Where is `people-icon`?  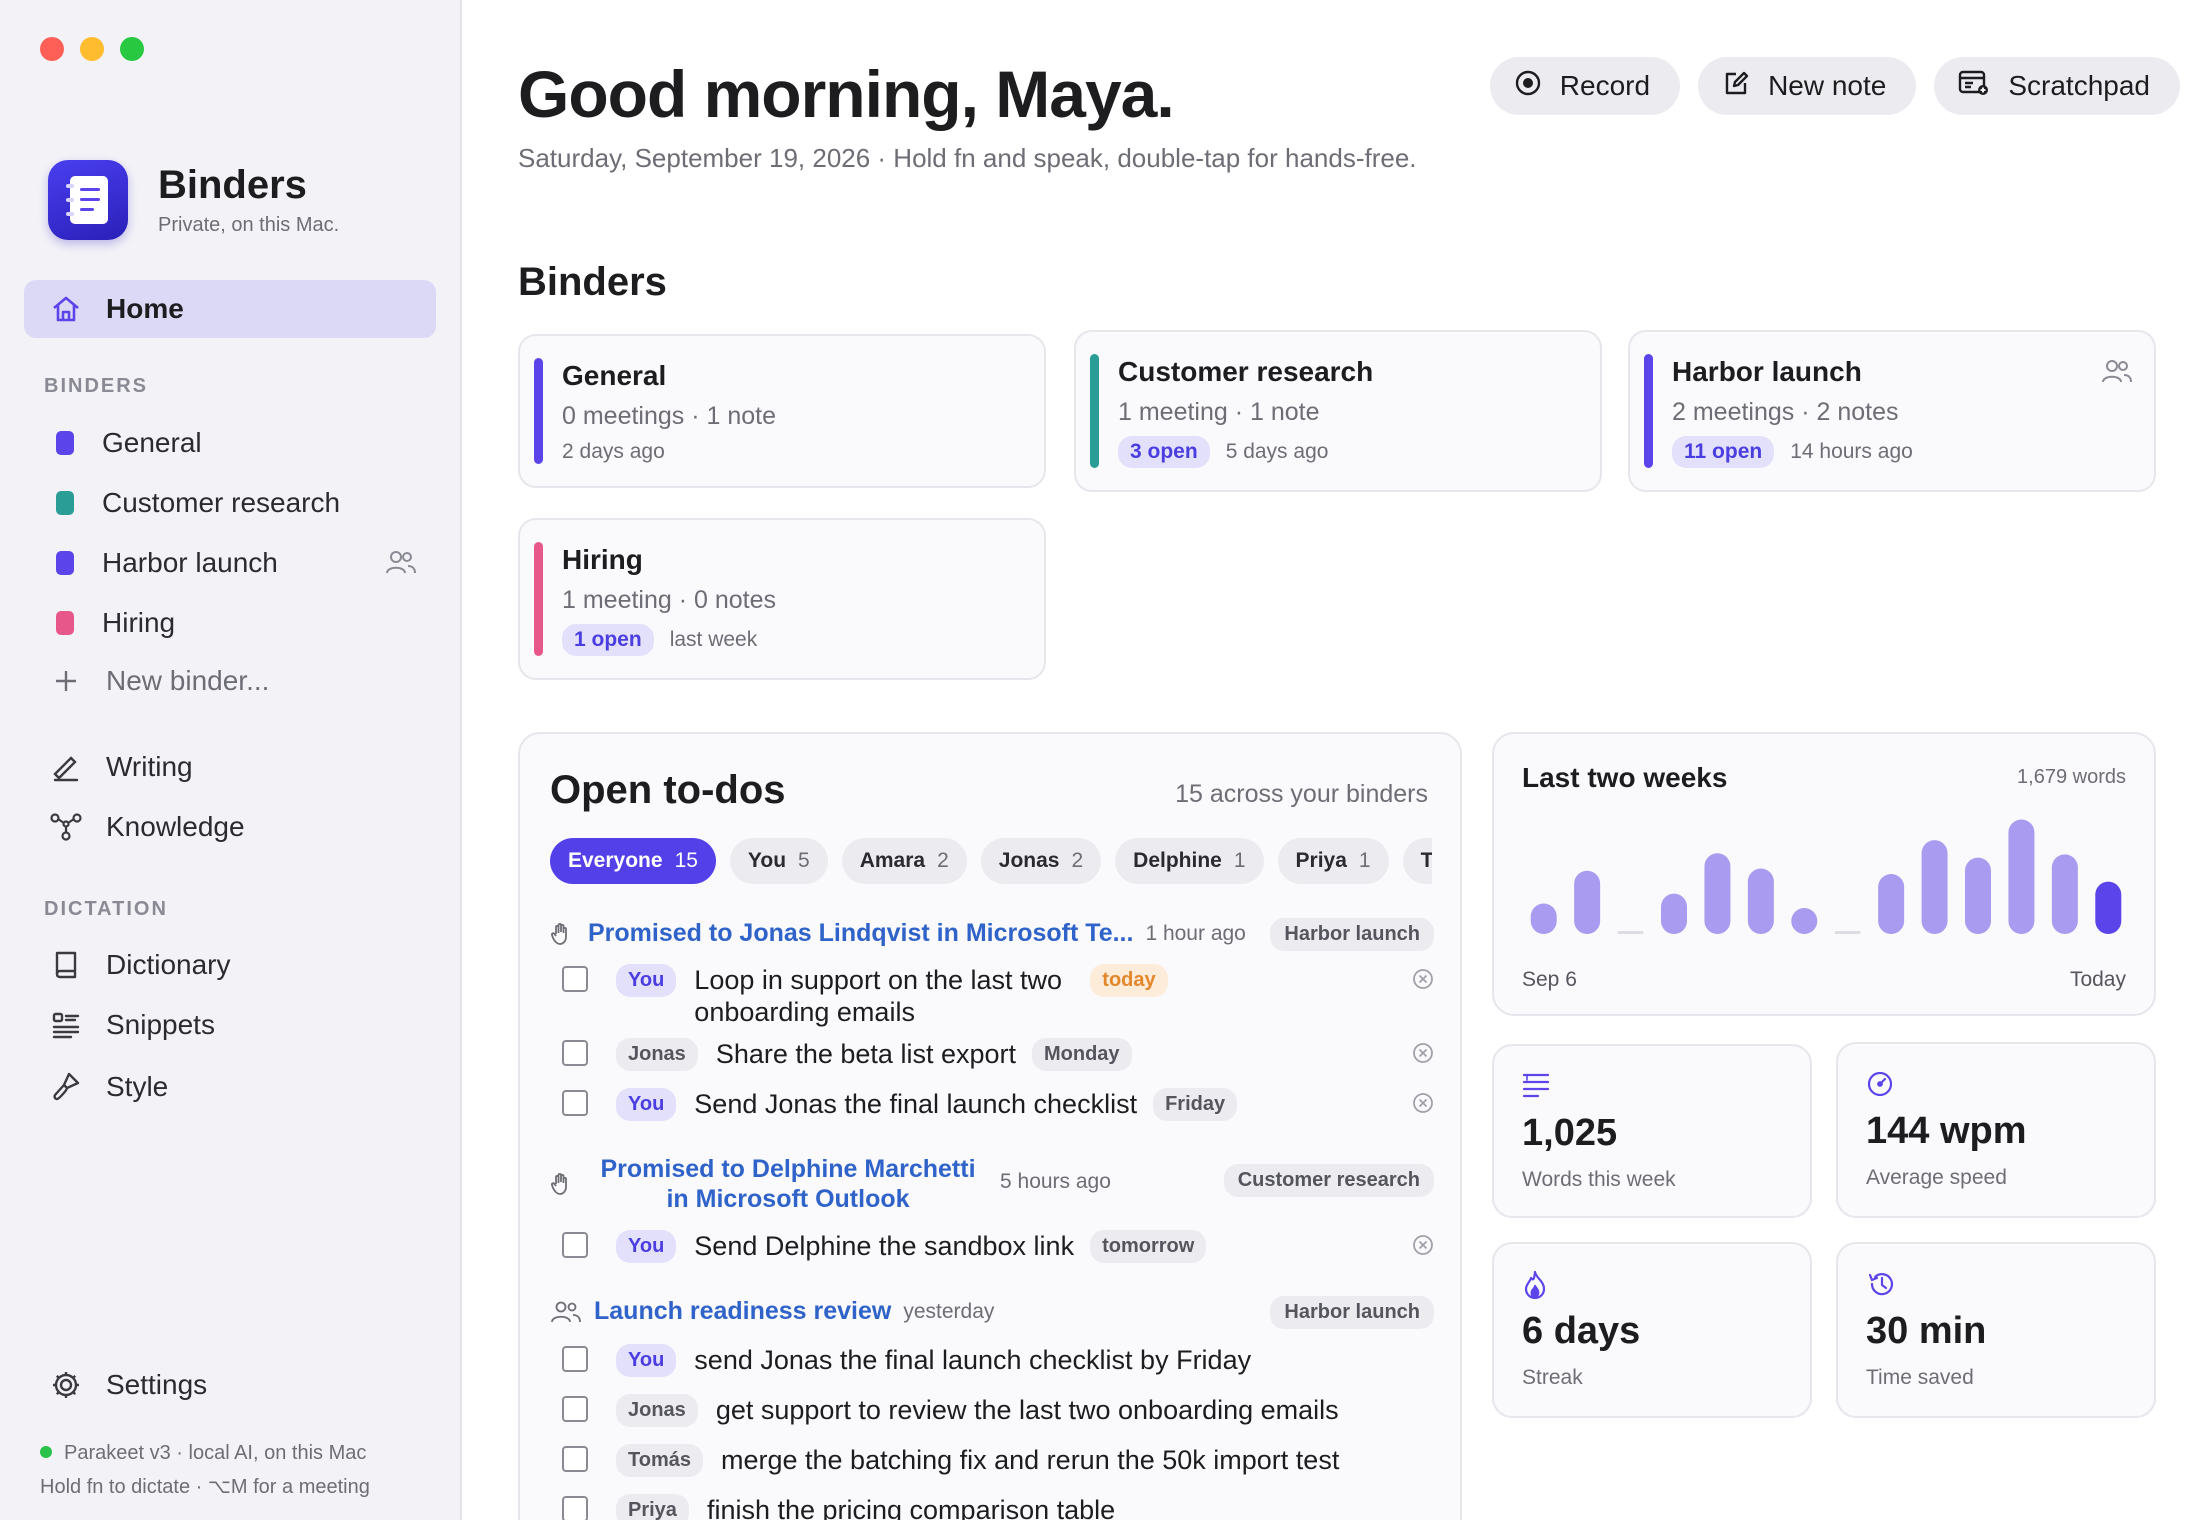 people-icon is located at coordinates (2117, 373).